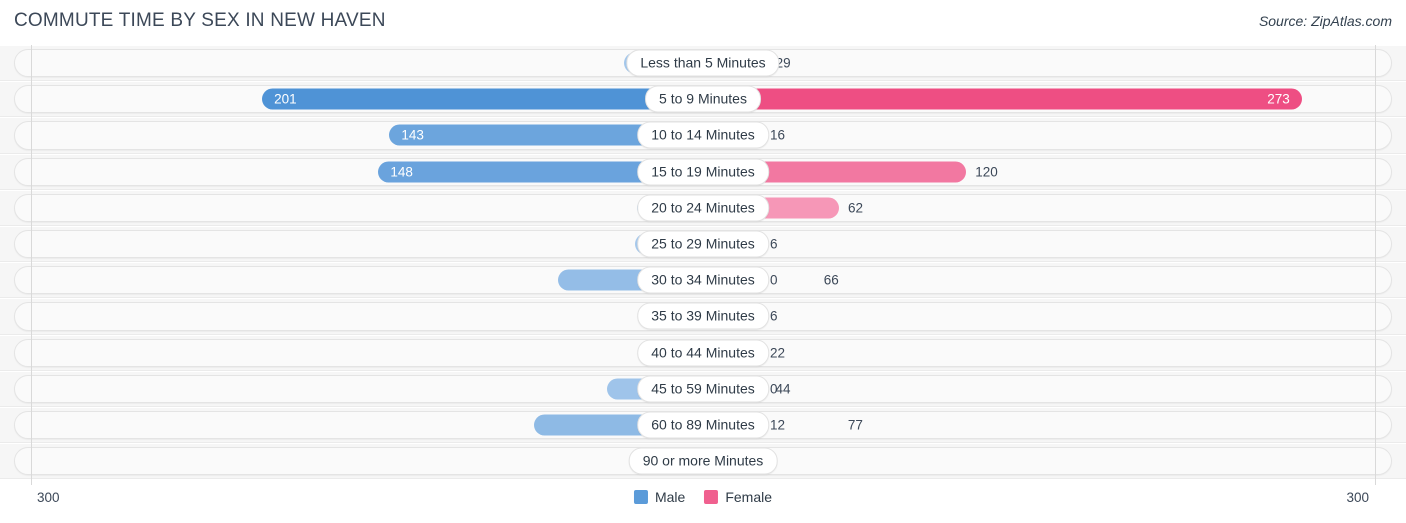 This screenshot has width=1406, height=523. What do you see at coordinates (986, 172) in the screenshot?
I see `value-label-female: 120` at bounding box center [986, 172].